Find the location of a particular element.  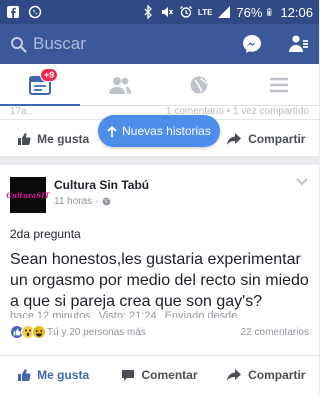

notification-badge: +9 is located at coordinates (49, 75).